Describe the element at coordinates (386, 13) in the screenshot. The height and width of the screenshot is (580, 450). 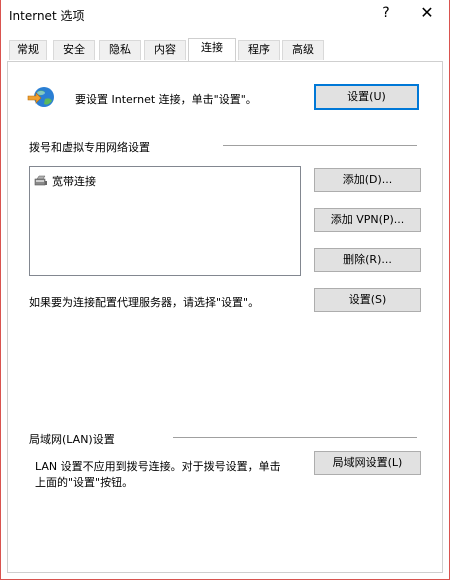
I see `help-button: ?` at that location.